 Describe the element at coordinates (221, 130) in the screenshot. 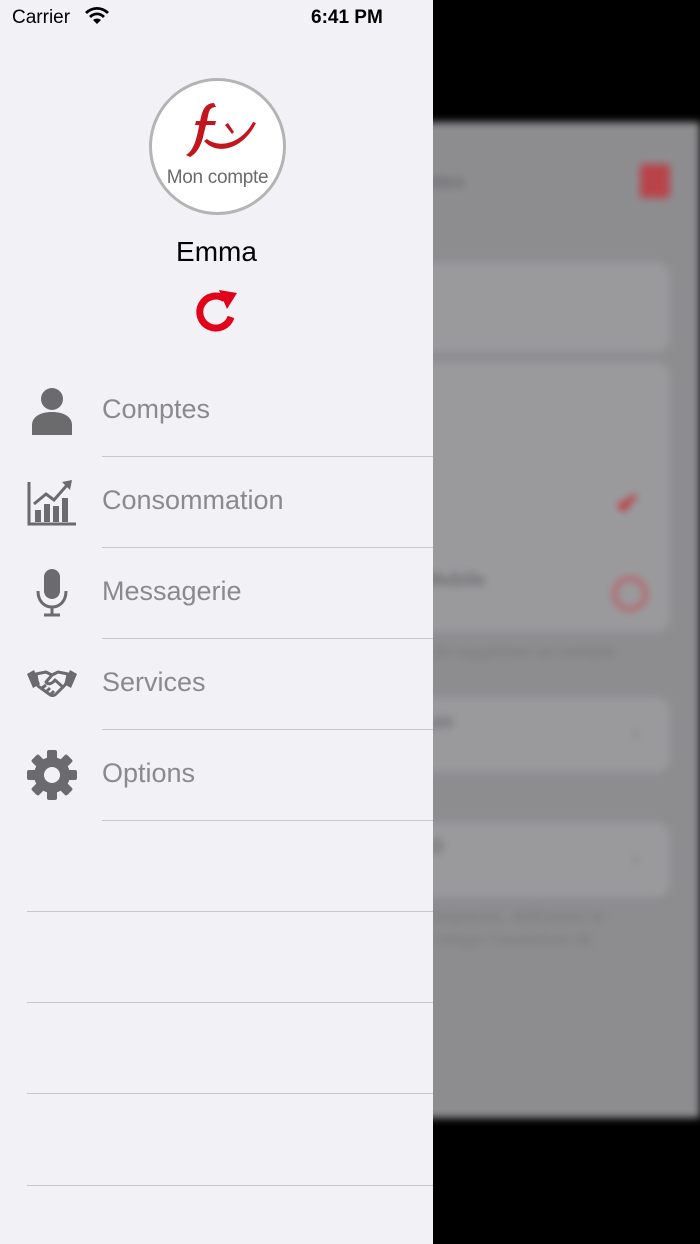

I see `free-logo-mark` at that location.